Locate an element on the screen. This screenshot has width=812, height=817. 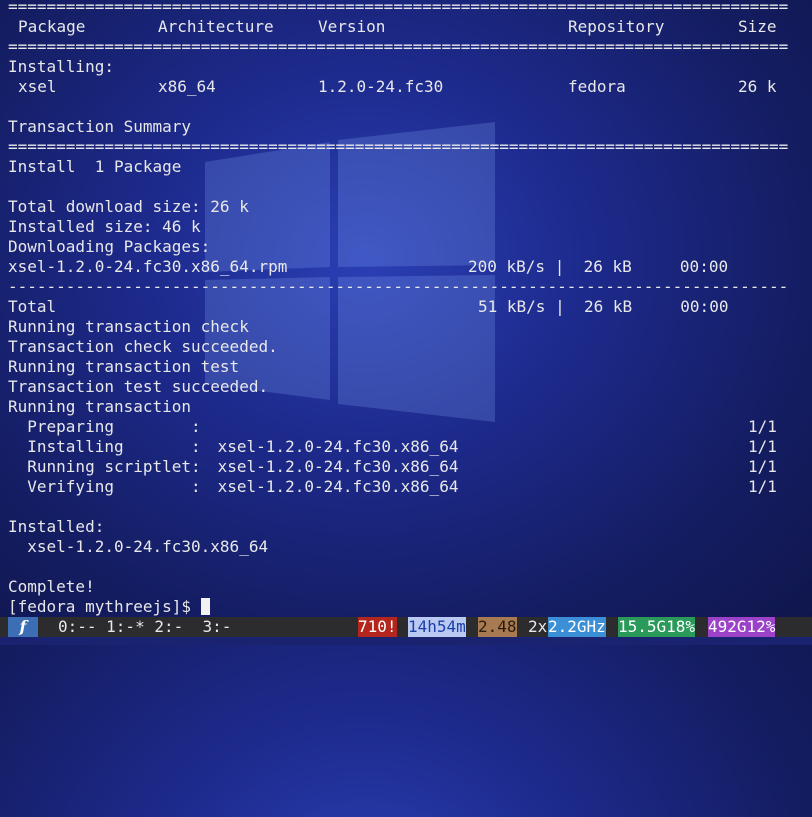
package-repository: fedora is located at coordinates (597, 86).